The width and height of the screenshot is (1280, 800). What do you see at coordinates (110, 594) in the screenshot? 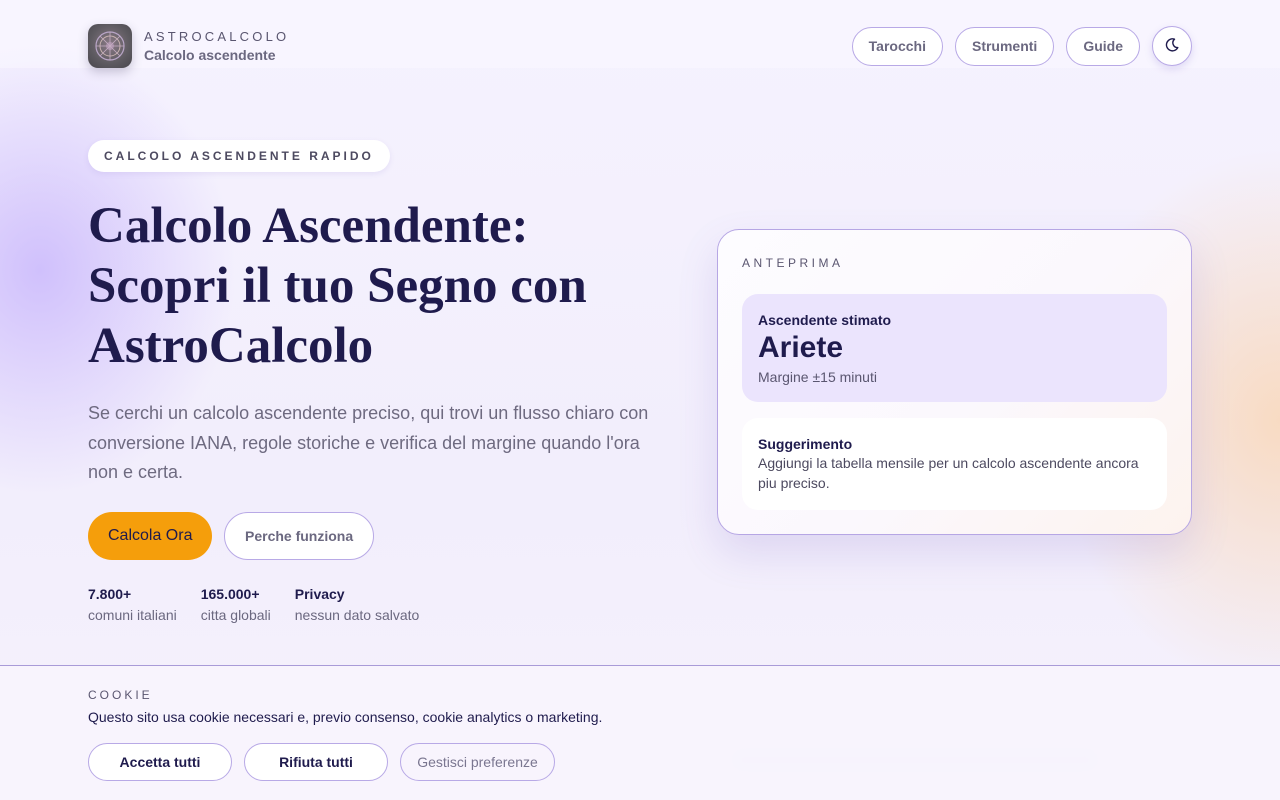
I see `stat-value: 7.800+` at bounding box center [110, 594].